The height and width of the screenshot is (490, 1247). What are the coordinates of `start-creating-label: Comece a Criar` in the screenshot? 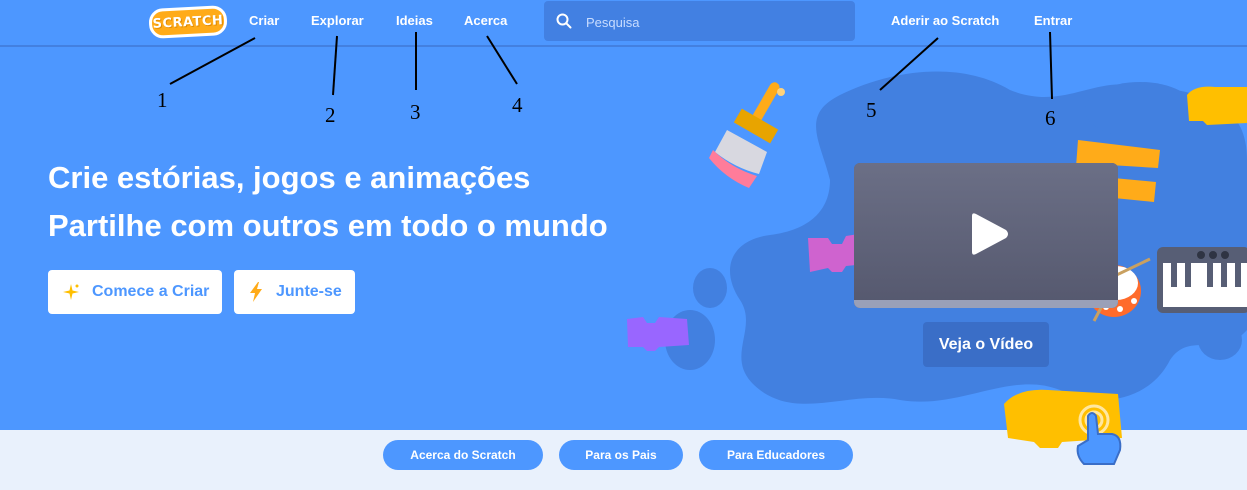 It's located at (151, 291).